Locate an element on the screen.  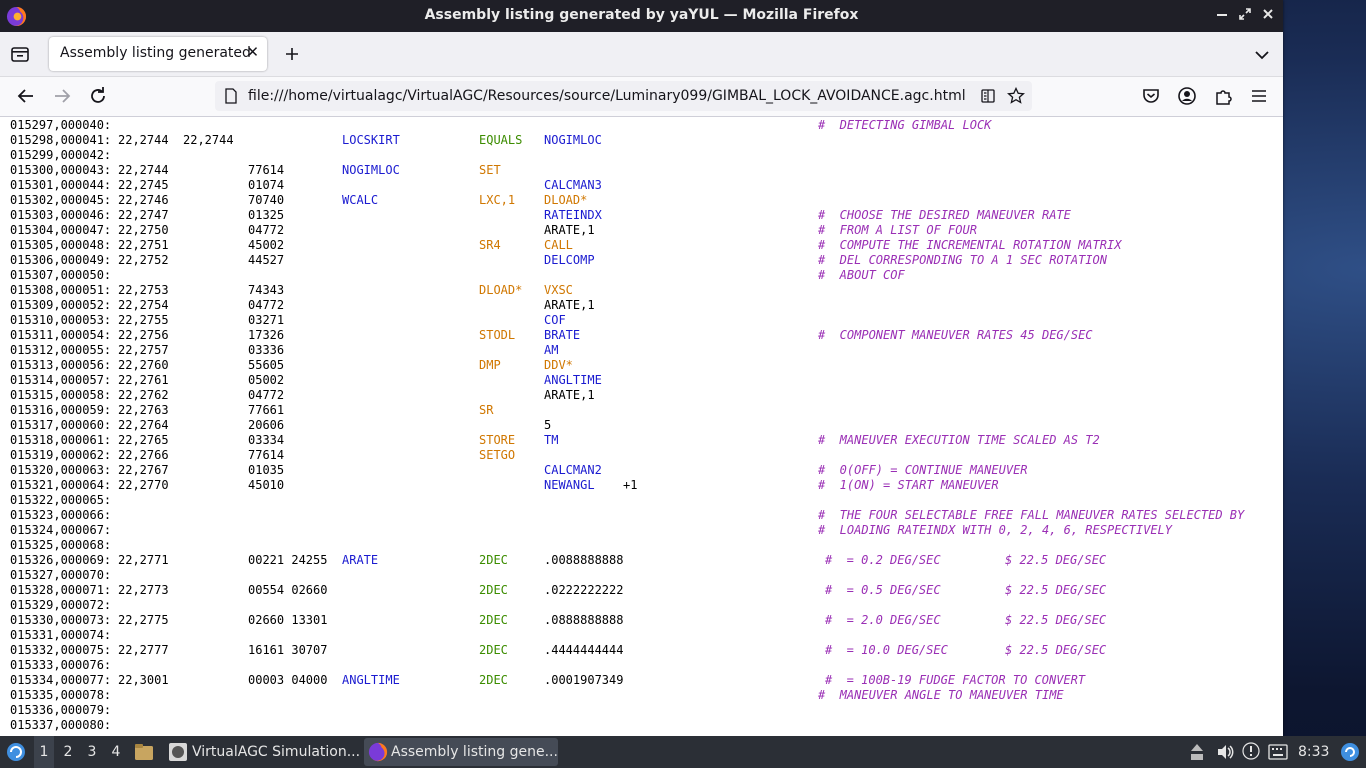
network-alert-icon is located at coordinates (1251, 751).